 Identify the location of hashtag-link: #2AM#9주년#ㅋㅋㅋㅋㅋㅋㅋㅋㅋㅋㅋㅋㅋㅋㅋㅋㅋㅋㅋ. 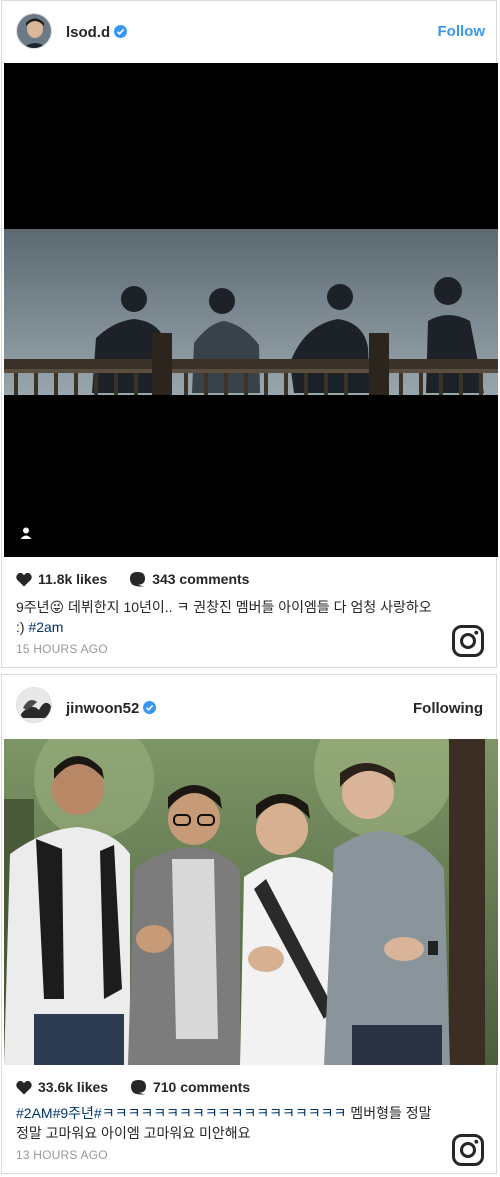
(181, 1113).